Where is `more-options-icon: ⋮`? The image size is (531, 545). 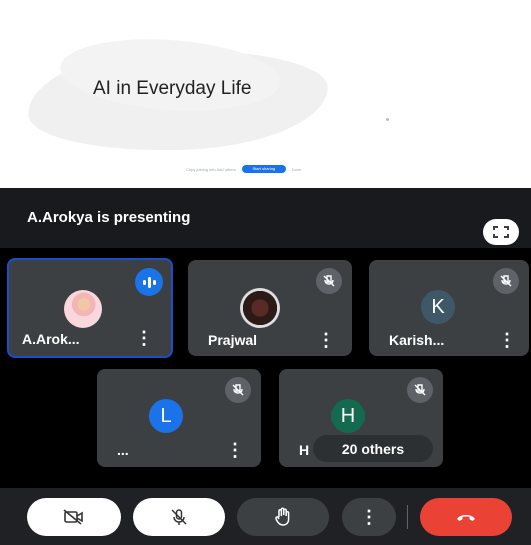
more-options-icon: ⋮ is located at coordinates (369, 516).